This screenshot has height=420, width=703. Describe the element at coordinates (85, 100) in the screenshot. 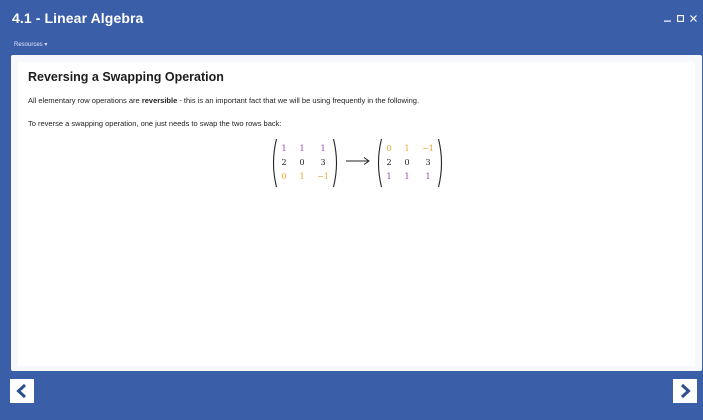

I see `intro-text-start: All elementary row operations are` at that location.